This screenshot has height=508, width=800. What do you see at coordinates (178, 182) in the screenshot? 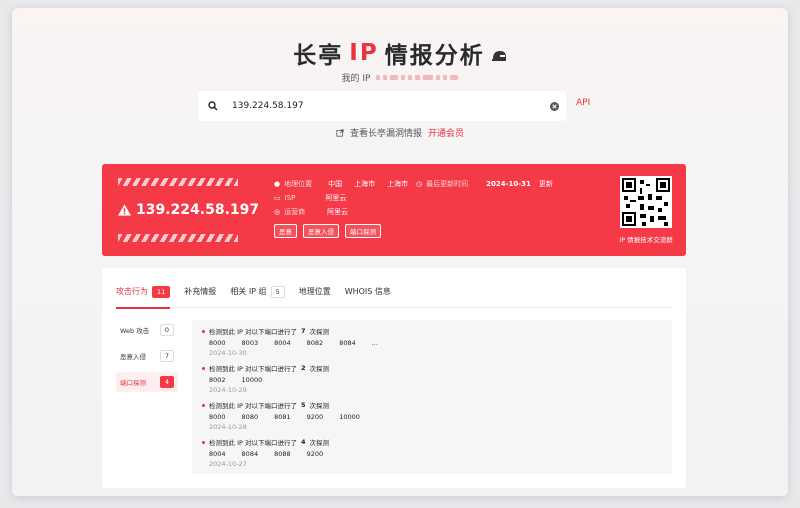
I see `decor-stripes-top` at bounding box center [178, 182].